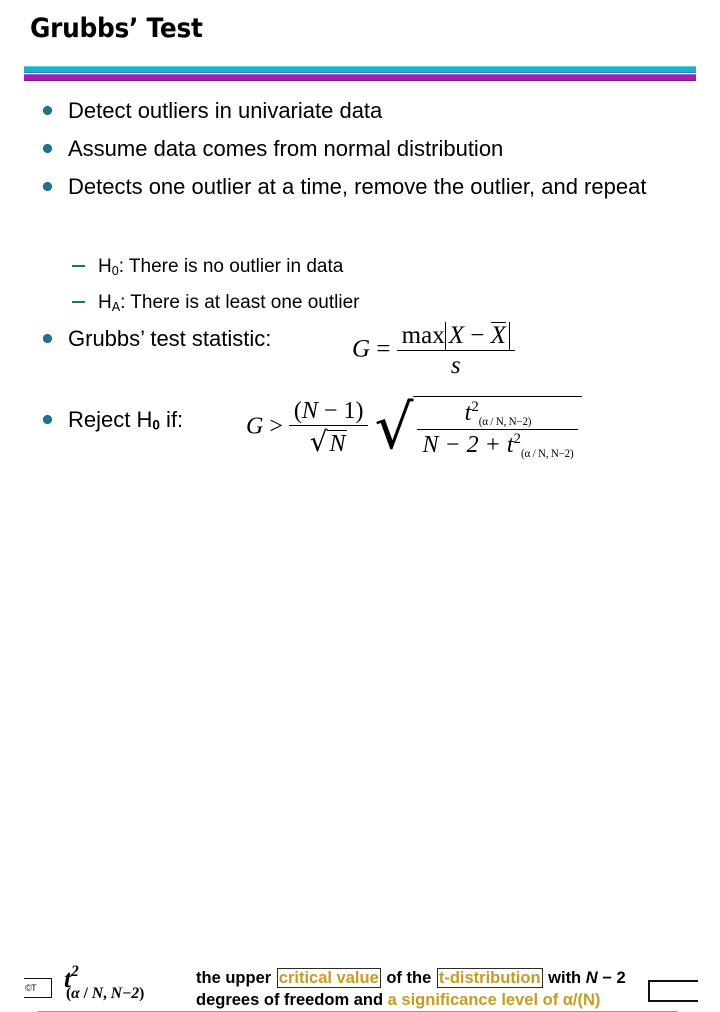 The width and height of the screenshot is (720, 1012). I want to click on fraction-denominator-s: s, so click(455, 365).